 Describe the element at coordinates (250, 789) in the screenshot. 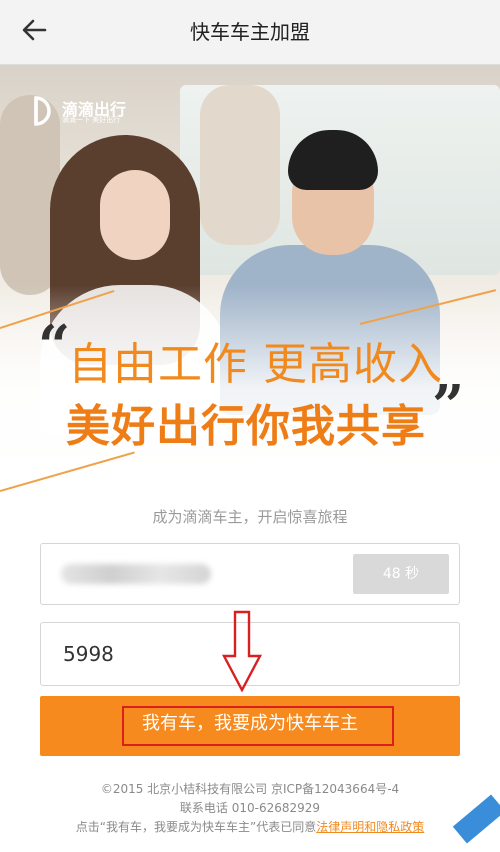

I see `copyright-text: ©2015 北京小桔科技有限公司 京ICP备12043664号-4` at that location.